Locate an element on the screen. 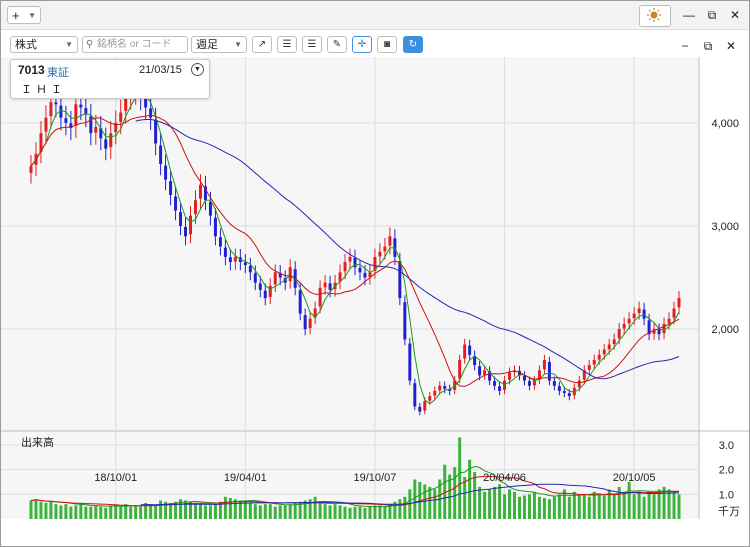  refresh-icon: ↻ is located at coordinates (413, 44).